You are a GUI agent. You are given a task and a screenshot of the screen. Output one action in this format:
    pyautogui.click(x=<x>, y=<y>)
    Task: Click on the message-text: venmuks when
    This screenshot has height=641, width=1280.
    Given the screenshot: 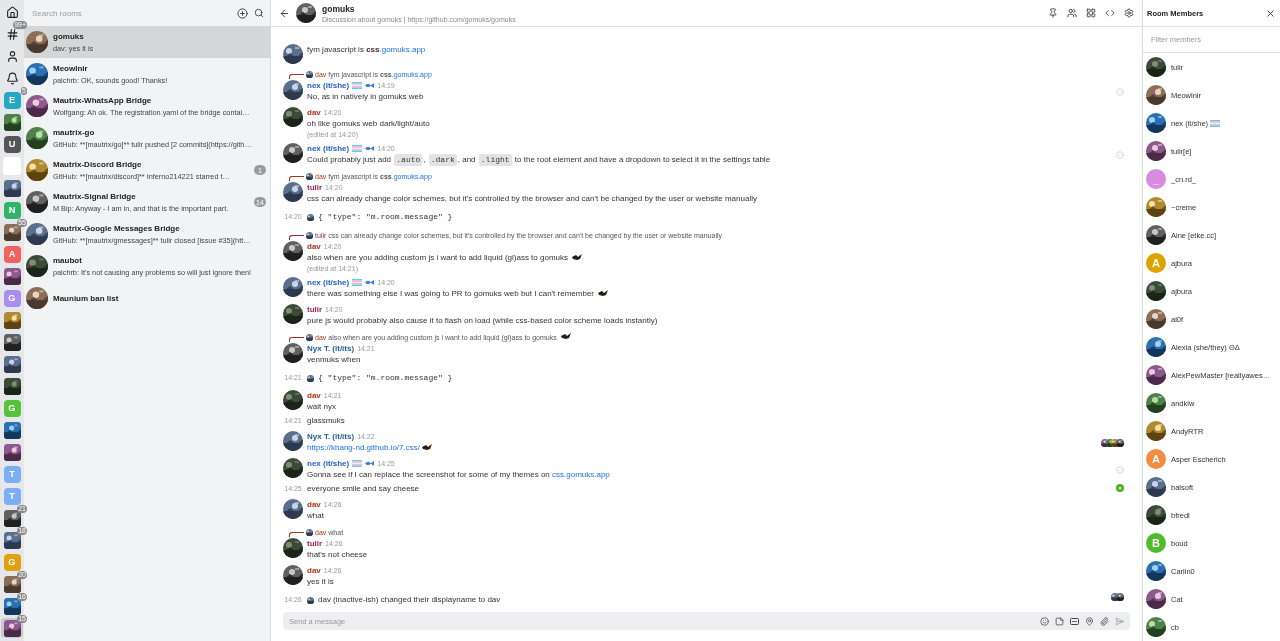 What is the action you would take?
    pyautogui.click(x=334, y=360)
    